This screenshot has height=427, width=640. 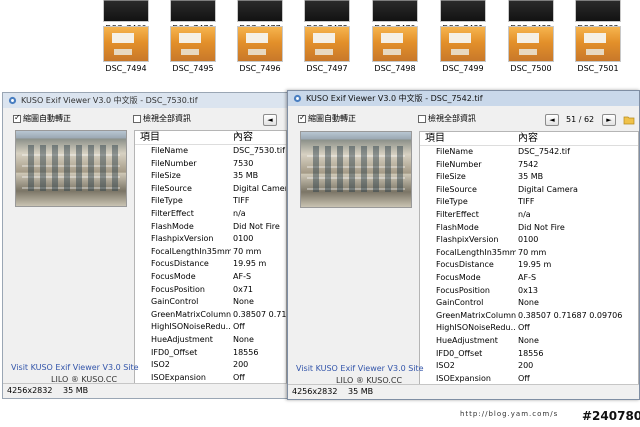 I want to click on exif-value: 0100, so click(x=528, y=240).